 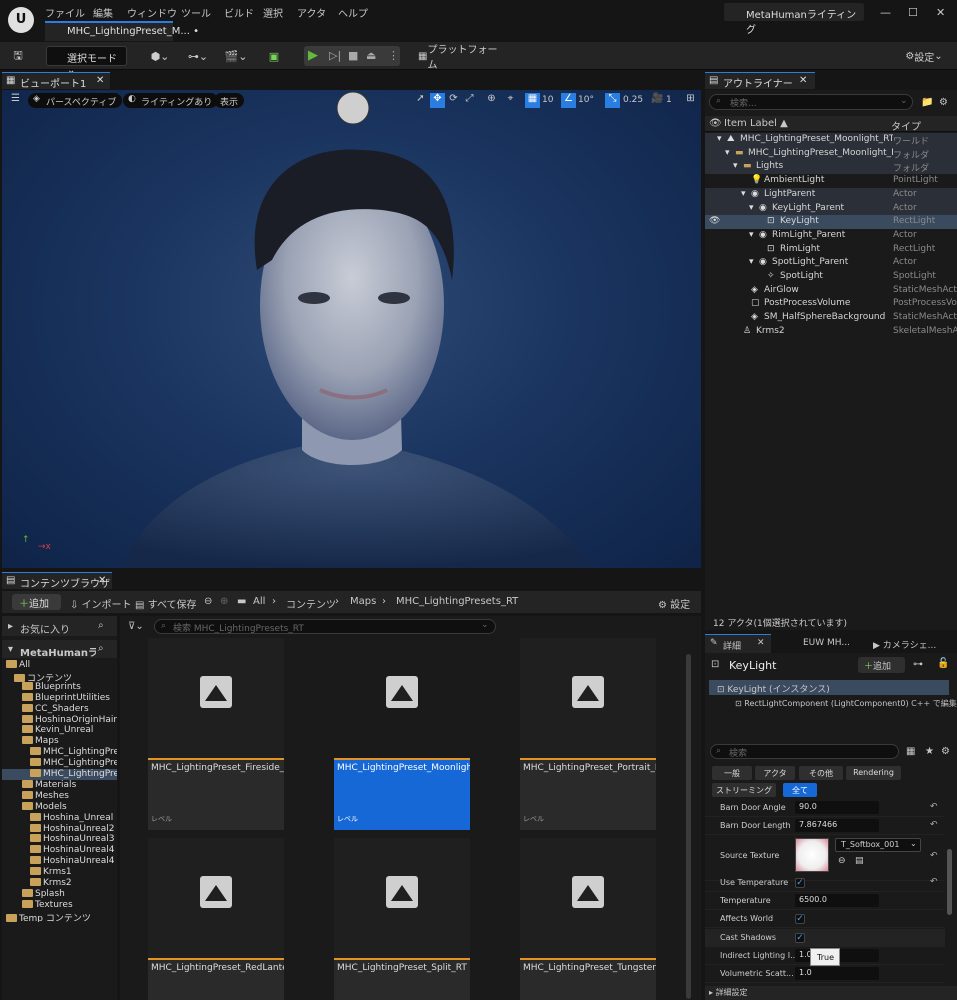 What do you see at coordinates (831, 318) in the screenshot?
I see `outliner-row: ◈ SM_HalfSphereBackground StaticMeshActor` at bounding box center [831, 318].